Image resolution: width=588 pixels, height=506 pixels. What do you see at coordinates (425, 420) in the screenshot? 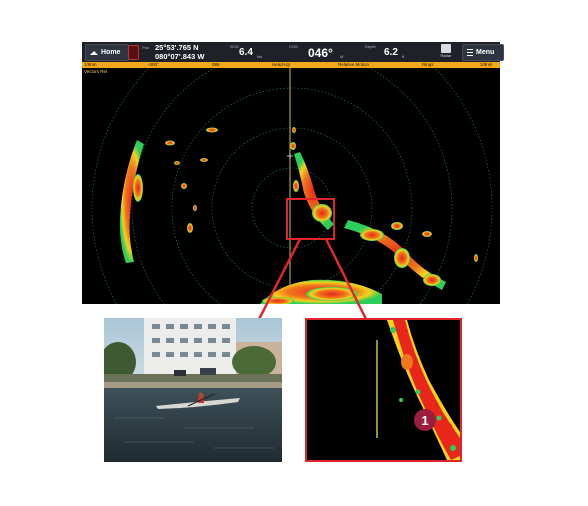
I see `callout-marker: 1` at bounding box center [425, 420].